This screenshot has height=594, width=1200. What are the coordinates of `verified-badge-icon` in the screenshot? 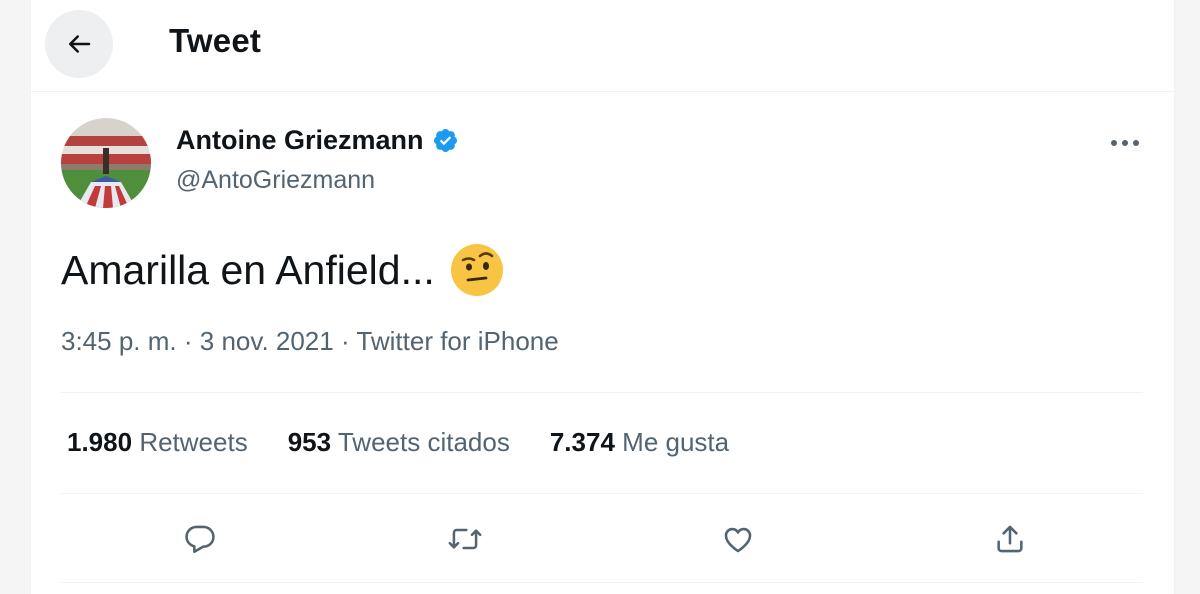 It's located at (445, 140).